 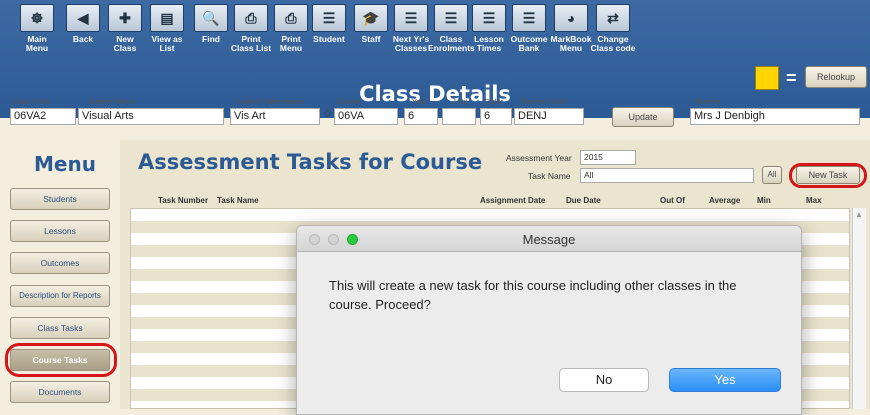 I want to click on task-name-label: Task Name, so click(x=549, y=176).